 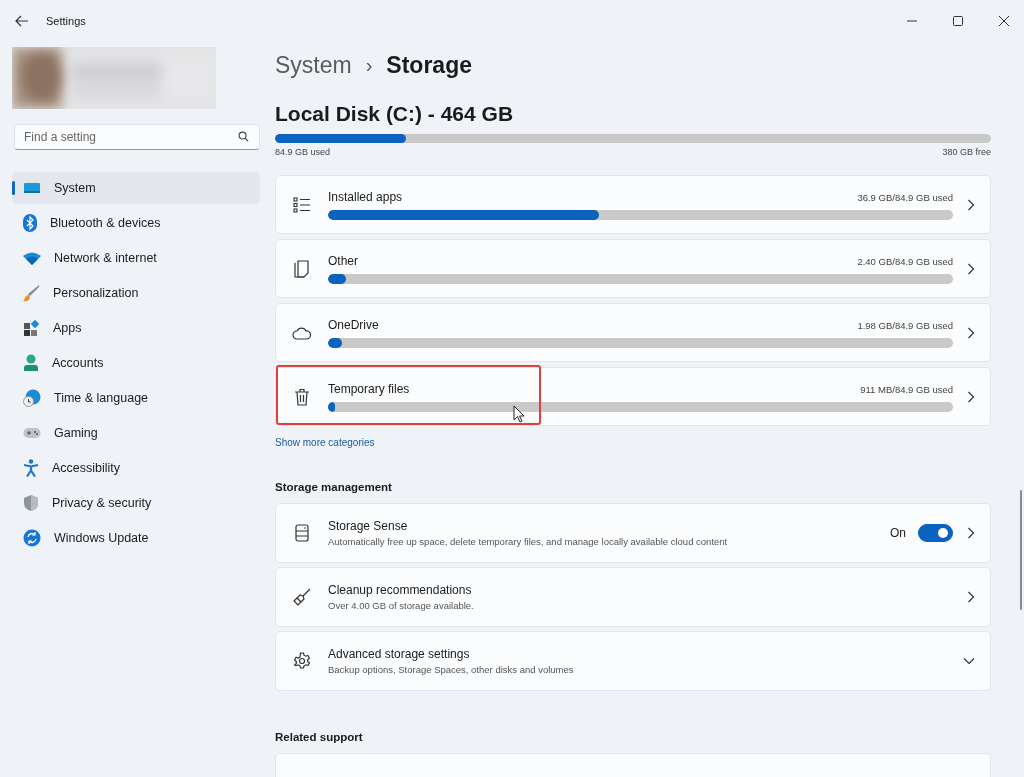 What do you see at coordinates (958, 21) in the screenshot?
I see `maximize-icon` at bounding box center [958, 21].